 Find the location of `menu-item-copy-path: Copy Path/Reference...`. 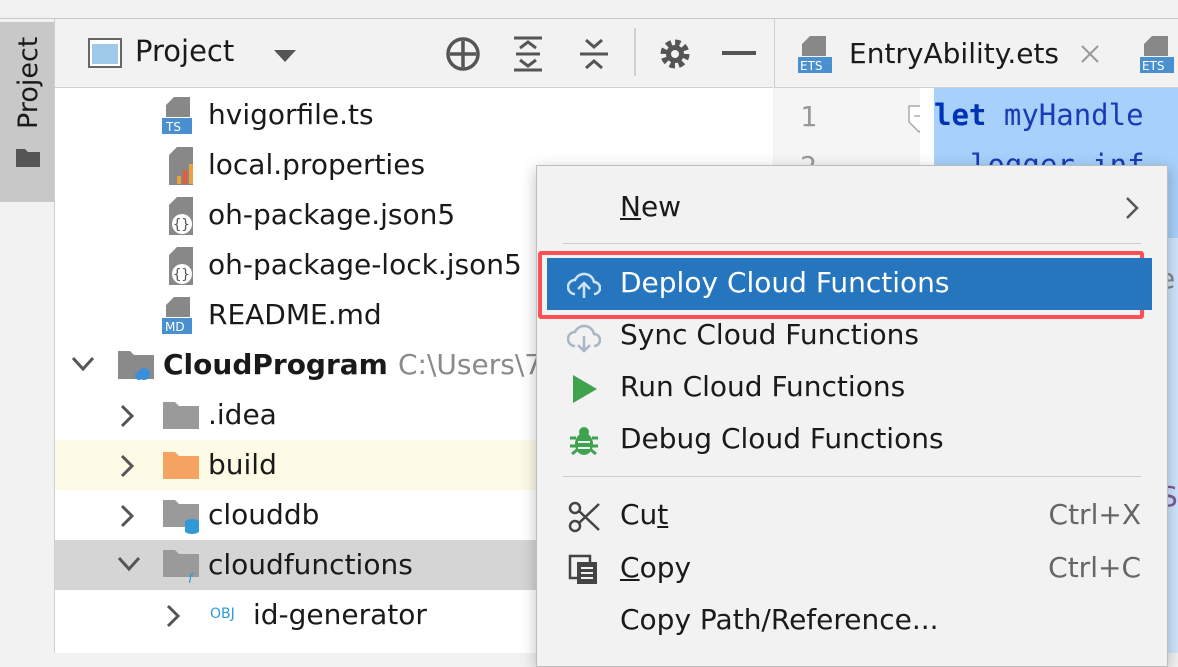

menu-item-copy-path: Copy Path/Reference... is located at coordinates (852, 621).